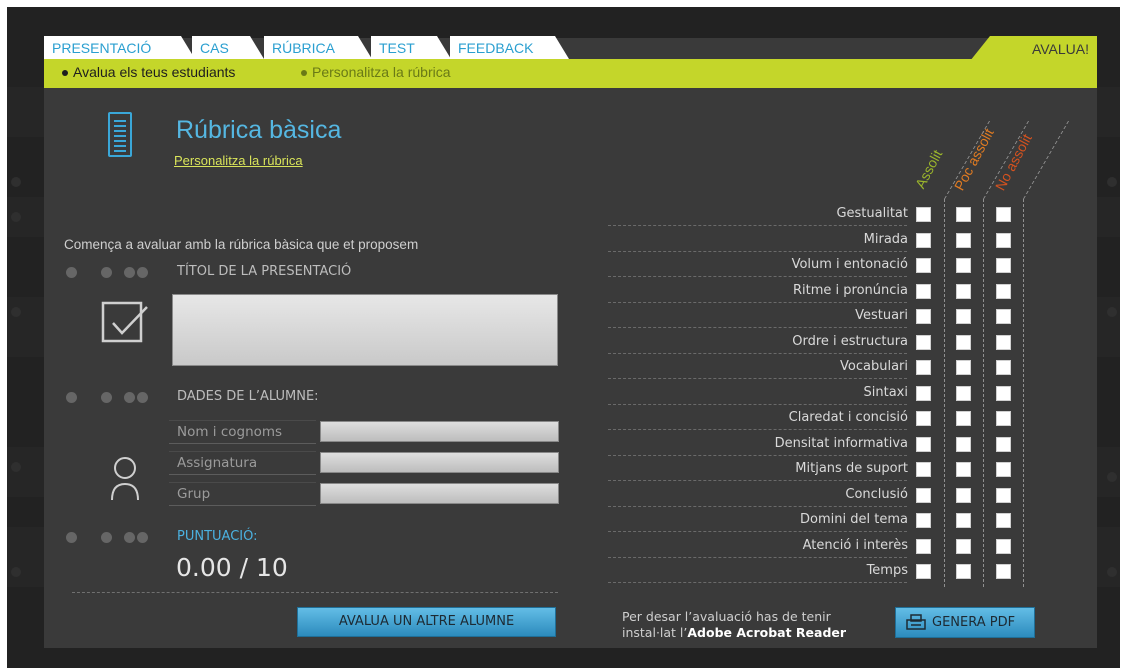 The height and width of the screenshot is (668, 1127). Describe the element at coordinates (217, 536) in the screenshot. I see `score-label: PUNTUACIÓ:` at that location.